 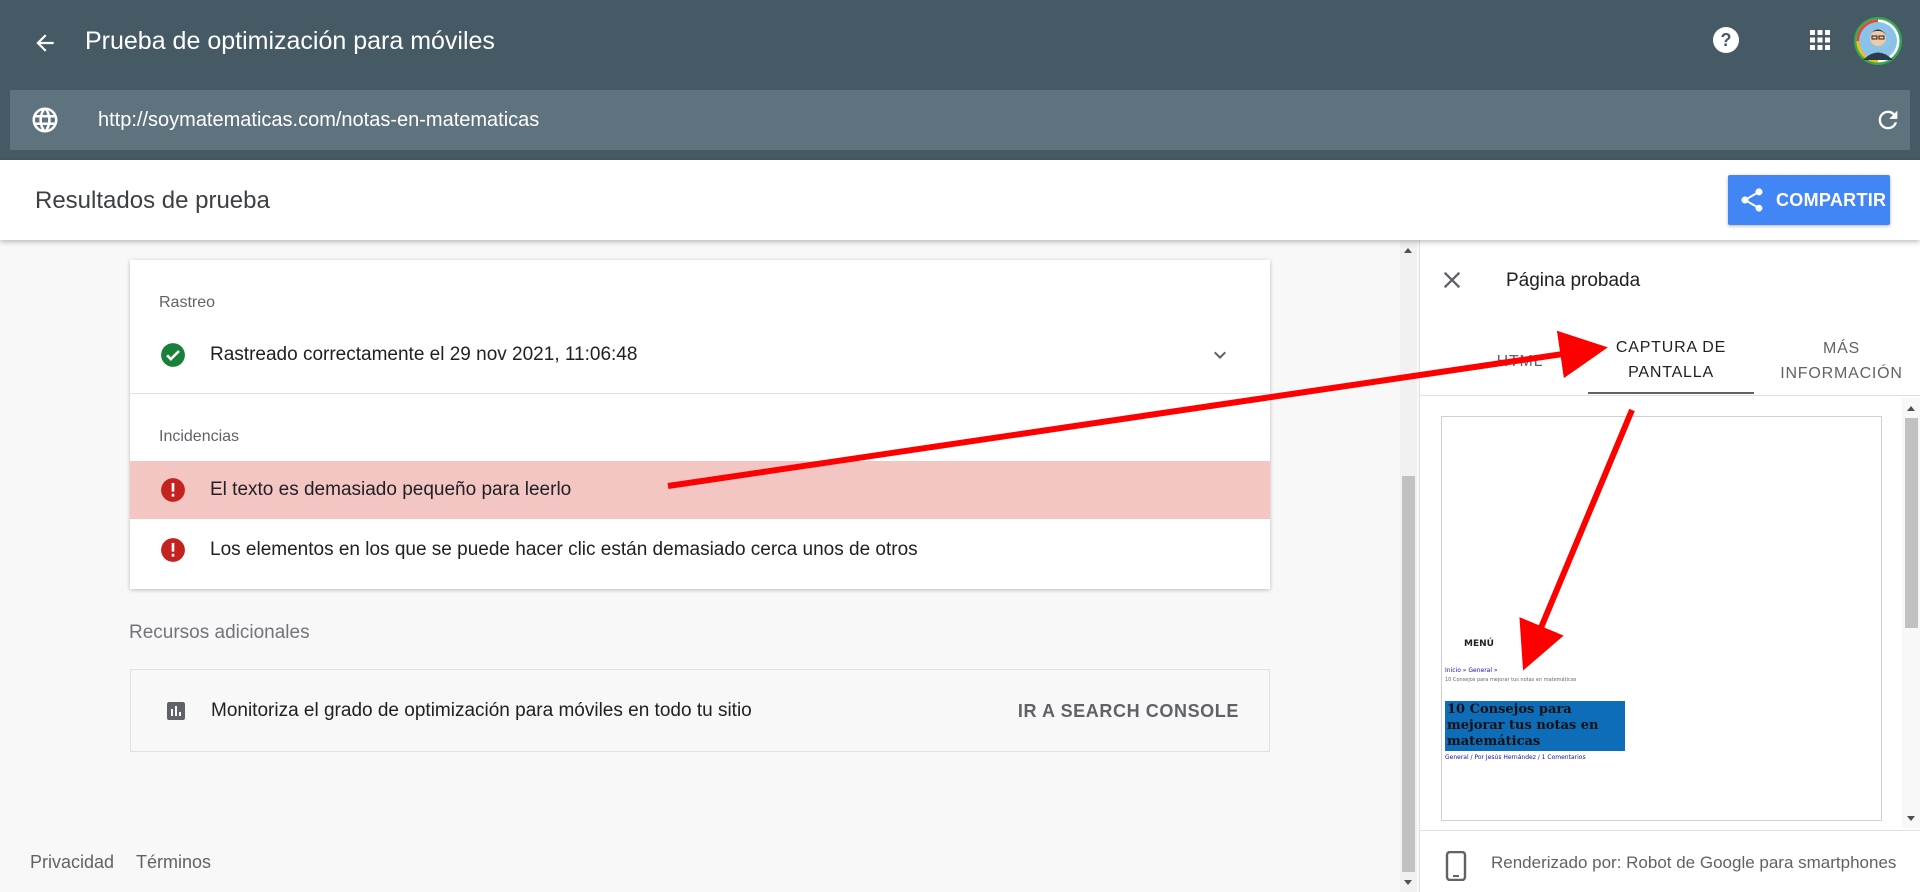 What do you see at coordinates (173, 862) in the screenshot?
I see `terms-link: Términos` at bounding box center [173, 862].